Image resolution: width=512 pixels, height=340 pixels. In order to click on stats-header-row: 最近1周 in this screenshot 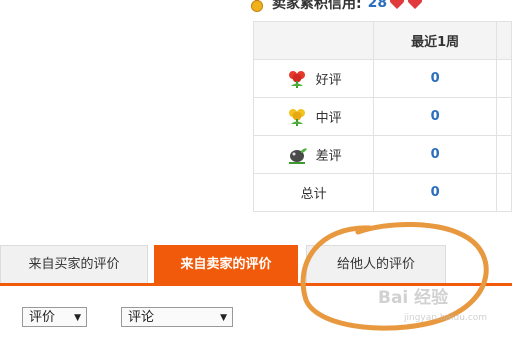, I will do `click(382, 40)`.